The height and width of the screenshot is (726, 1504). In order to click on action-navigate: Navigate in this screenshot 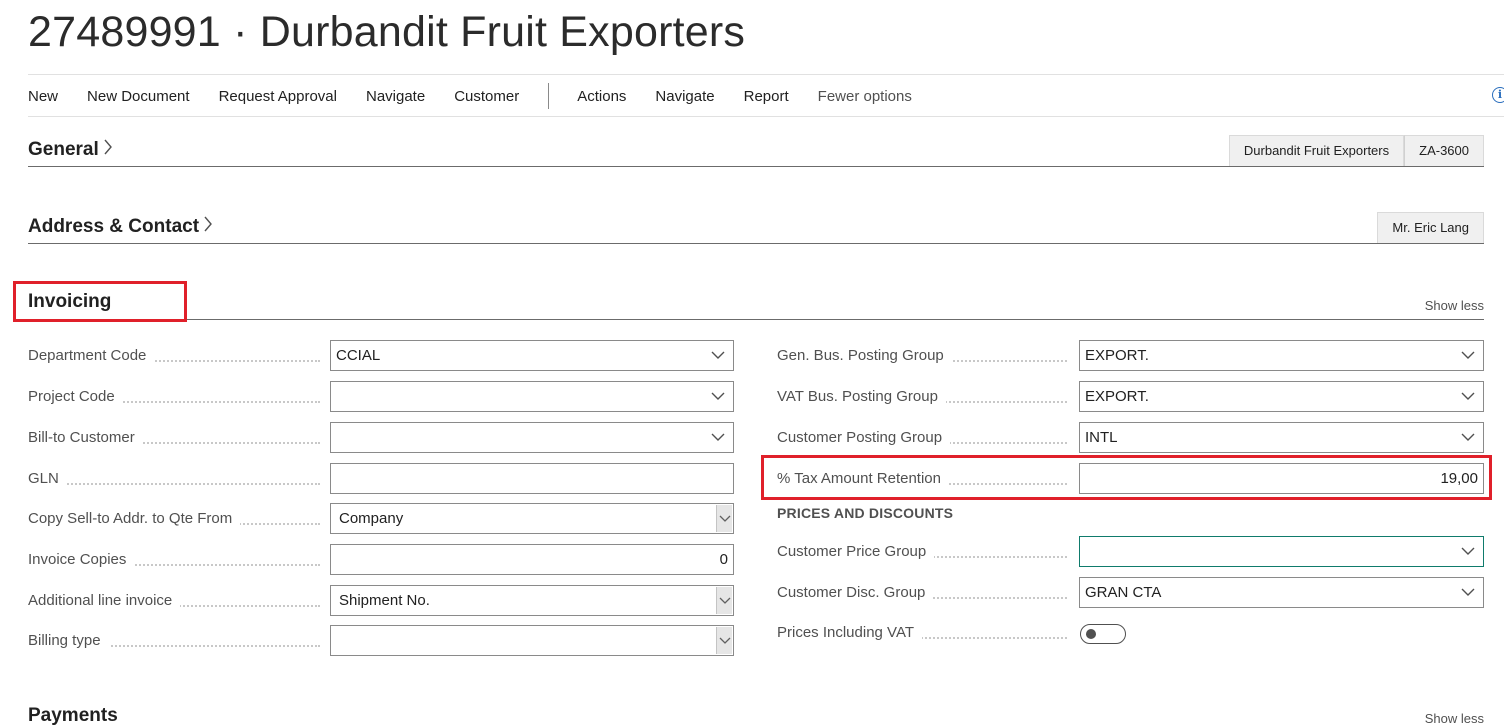, I will do `click(395, 96)`.